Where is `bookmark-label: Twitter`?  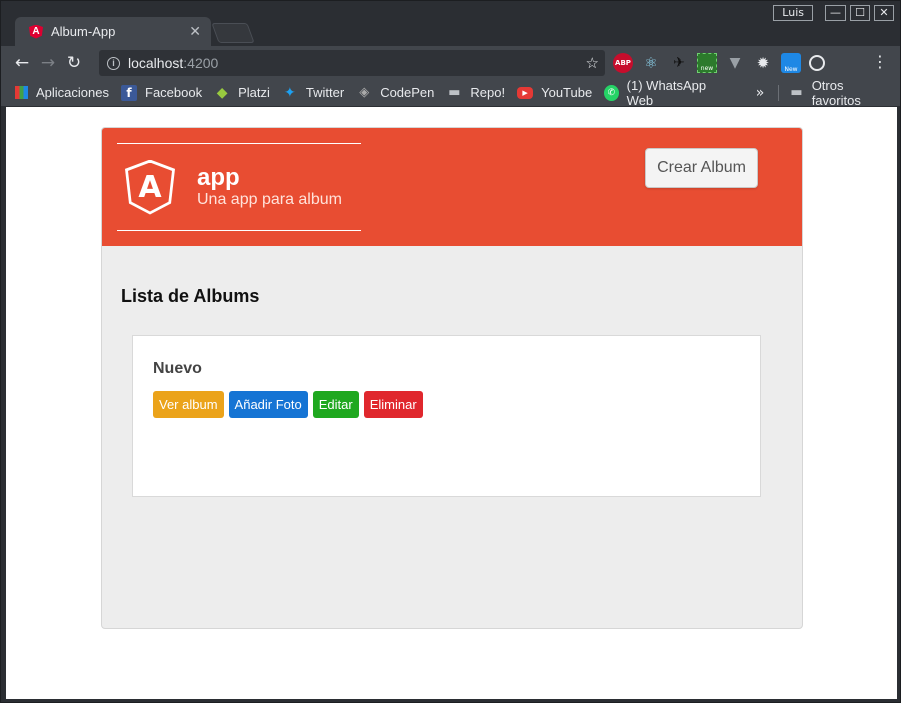 bookmark-label: Twitter is located at coordinates (325, 92).